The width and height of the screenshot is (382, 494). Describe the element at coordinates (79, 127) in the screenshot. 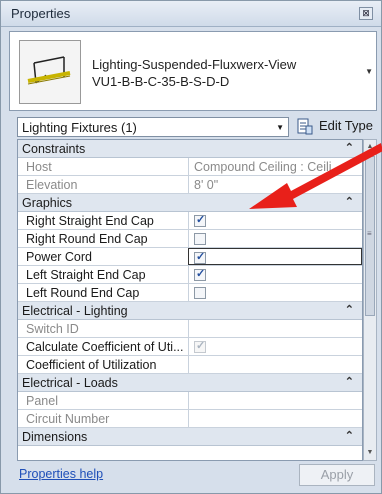

I see `category-filter-value: Lighting Fixtures (1)` at that location.